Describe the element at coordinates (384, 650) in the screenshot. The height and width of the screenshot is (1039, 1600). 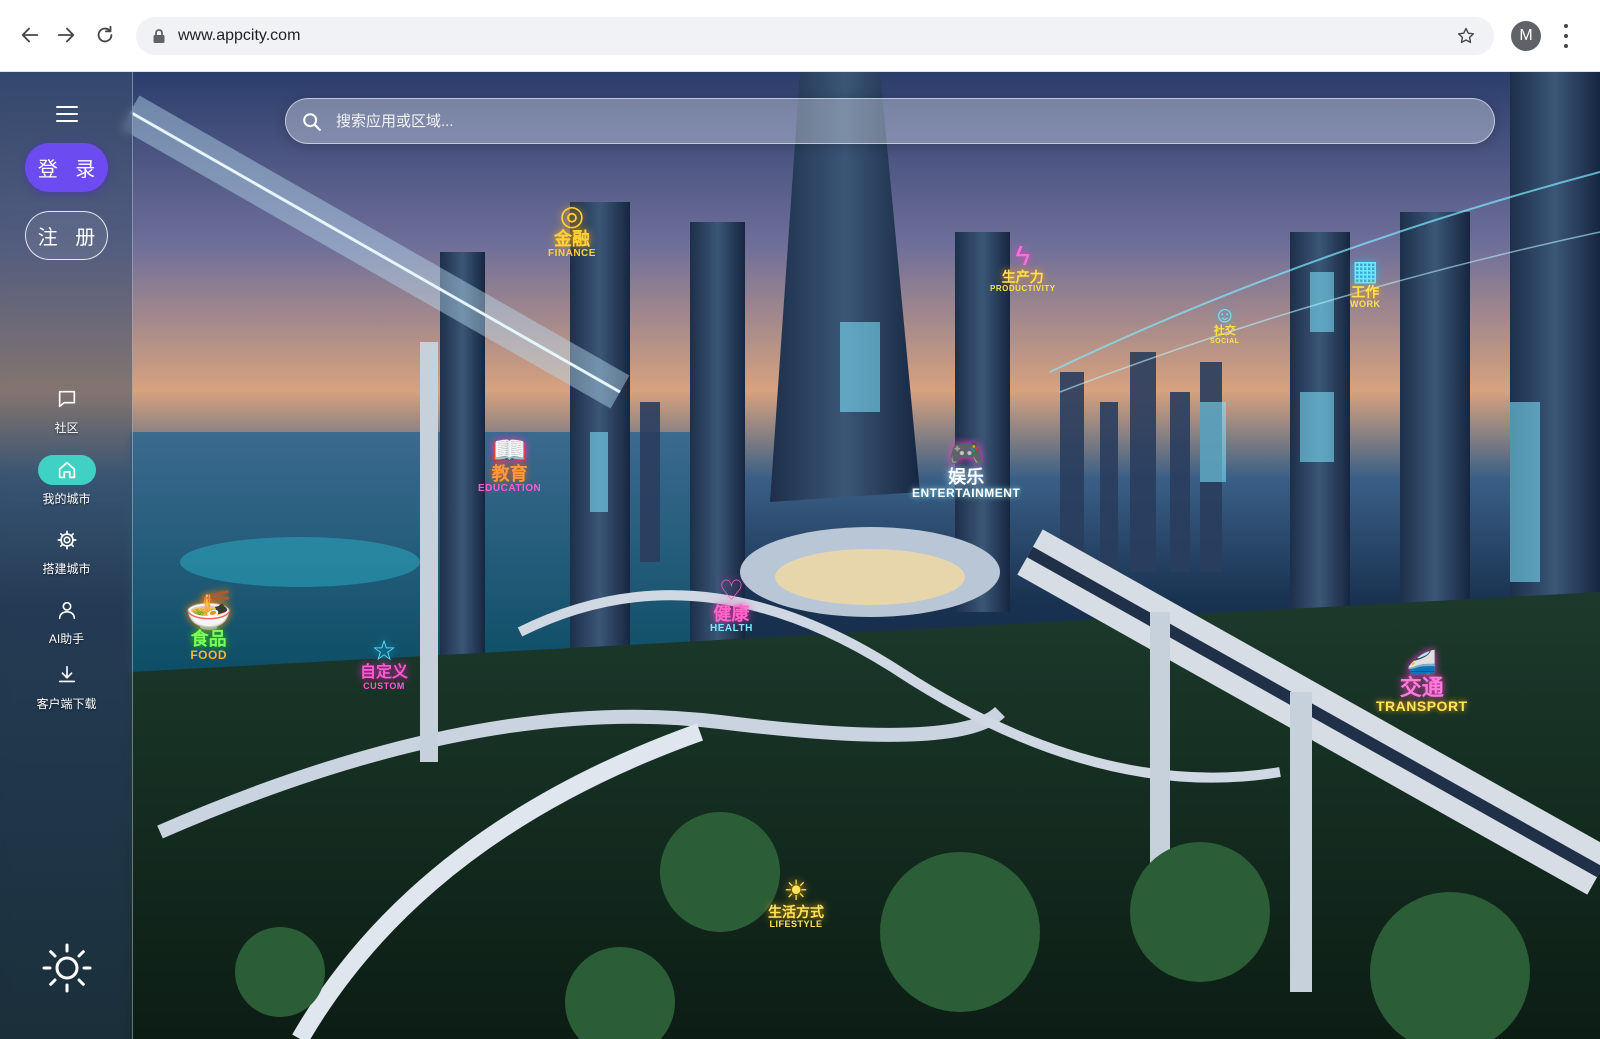
I see `star-wand-icon: ☆` at that location.